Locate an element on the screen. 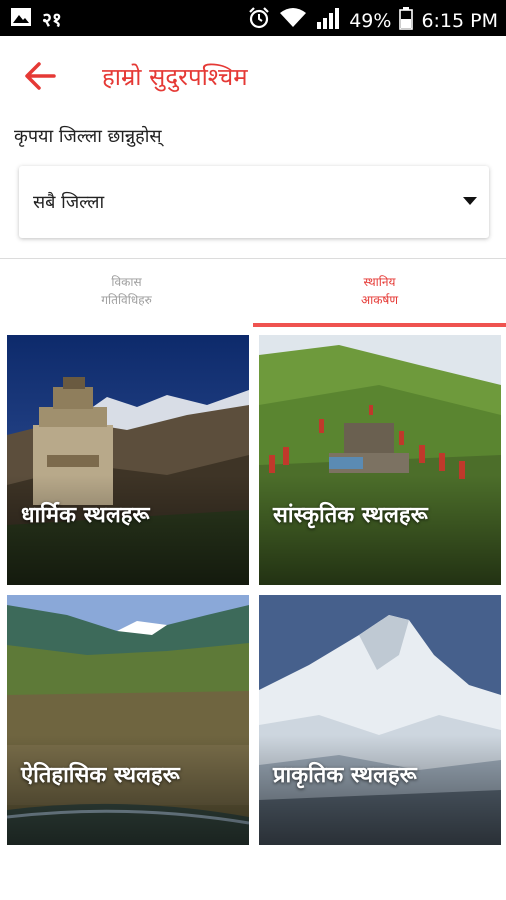 The height and width of the screenshot is (900, 506). carrier-number: २१ is located at coordinates (52, 20).